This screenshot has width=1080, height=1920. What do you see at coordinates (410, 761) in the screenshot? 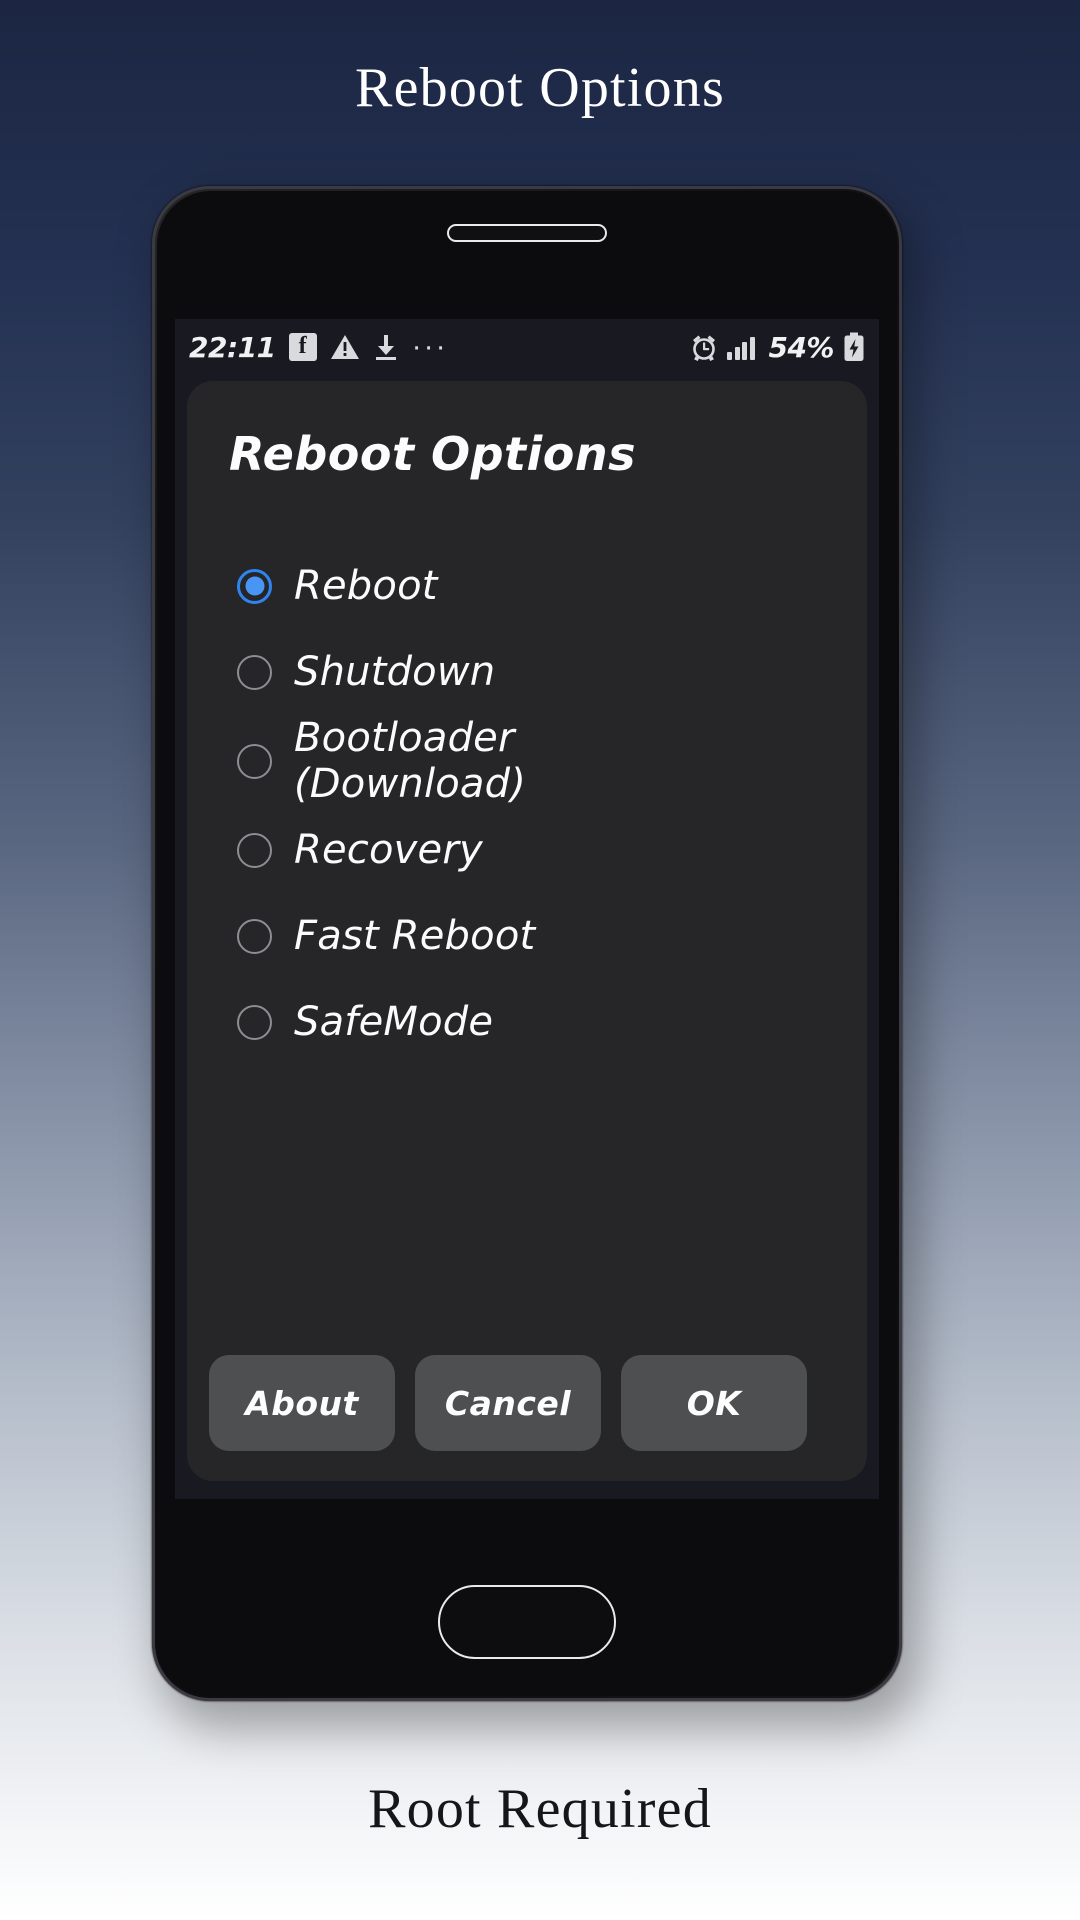
I see `option-label-bootloader: Bootloader (Download)` at bounding box center [410, 761].